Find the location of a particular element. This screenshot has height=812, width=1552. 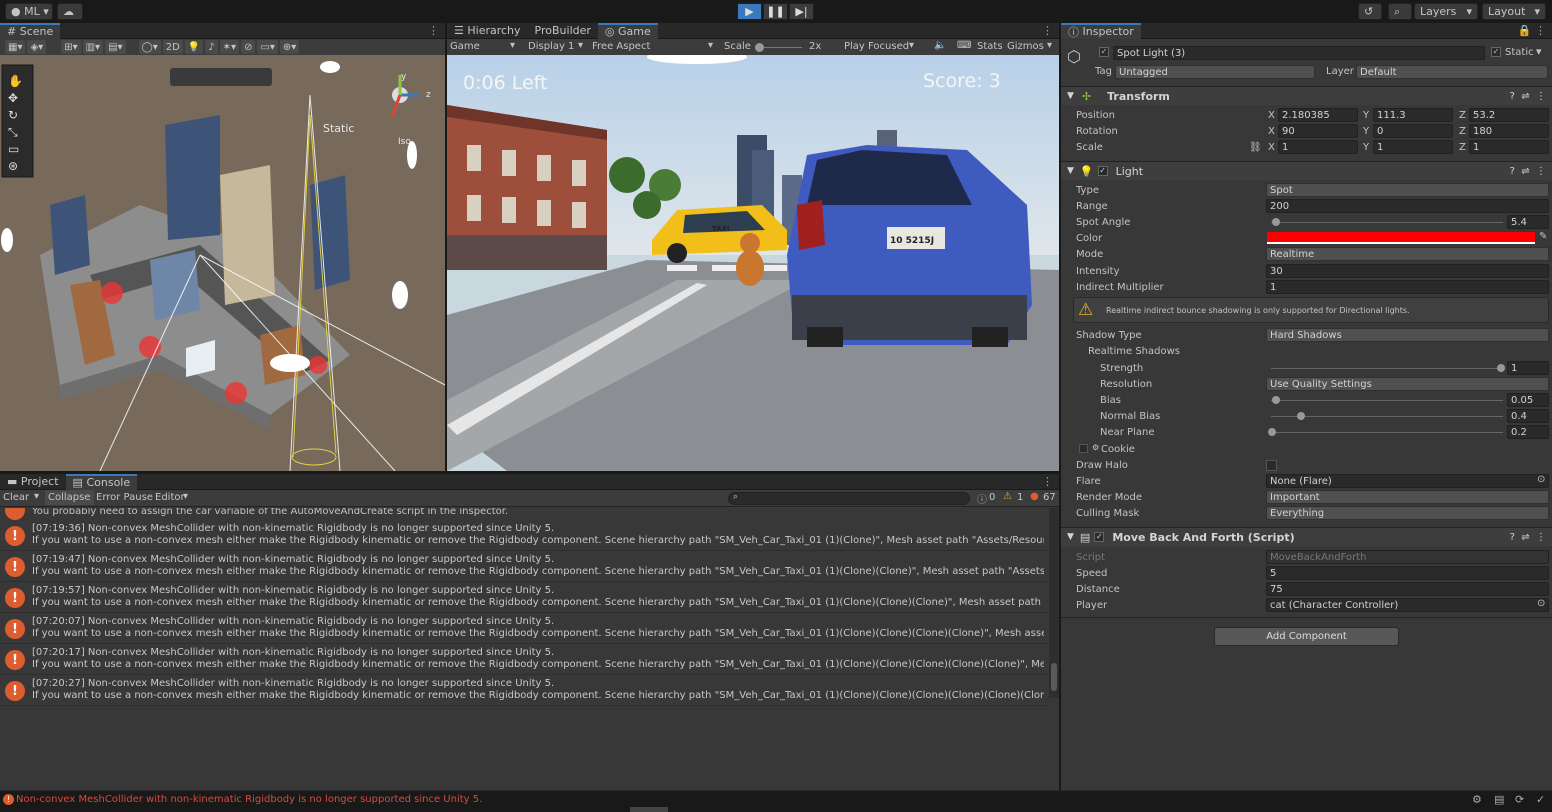

spot-angle-slider-knob is located at coordinates (1276, 222).